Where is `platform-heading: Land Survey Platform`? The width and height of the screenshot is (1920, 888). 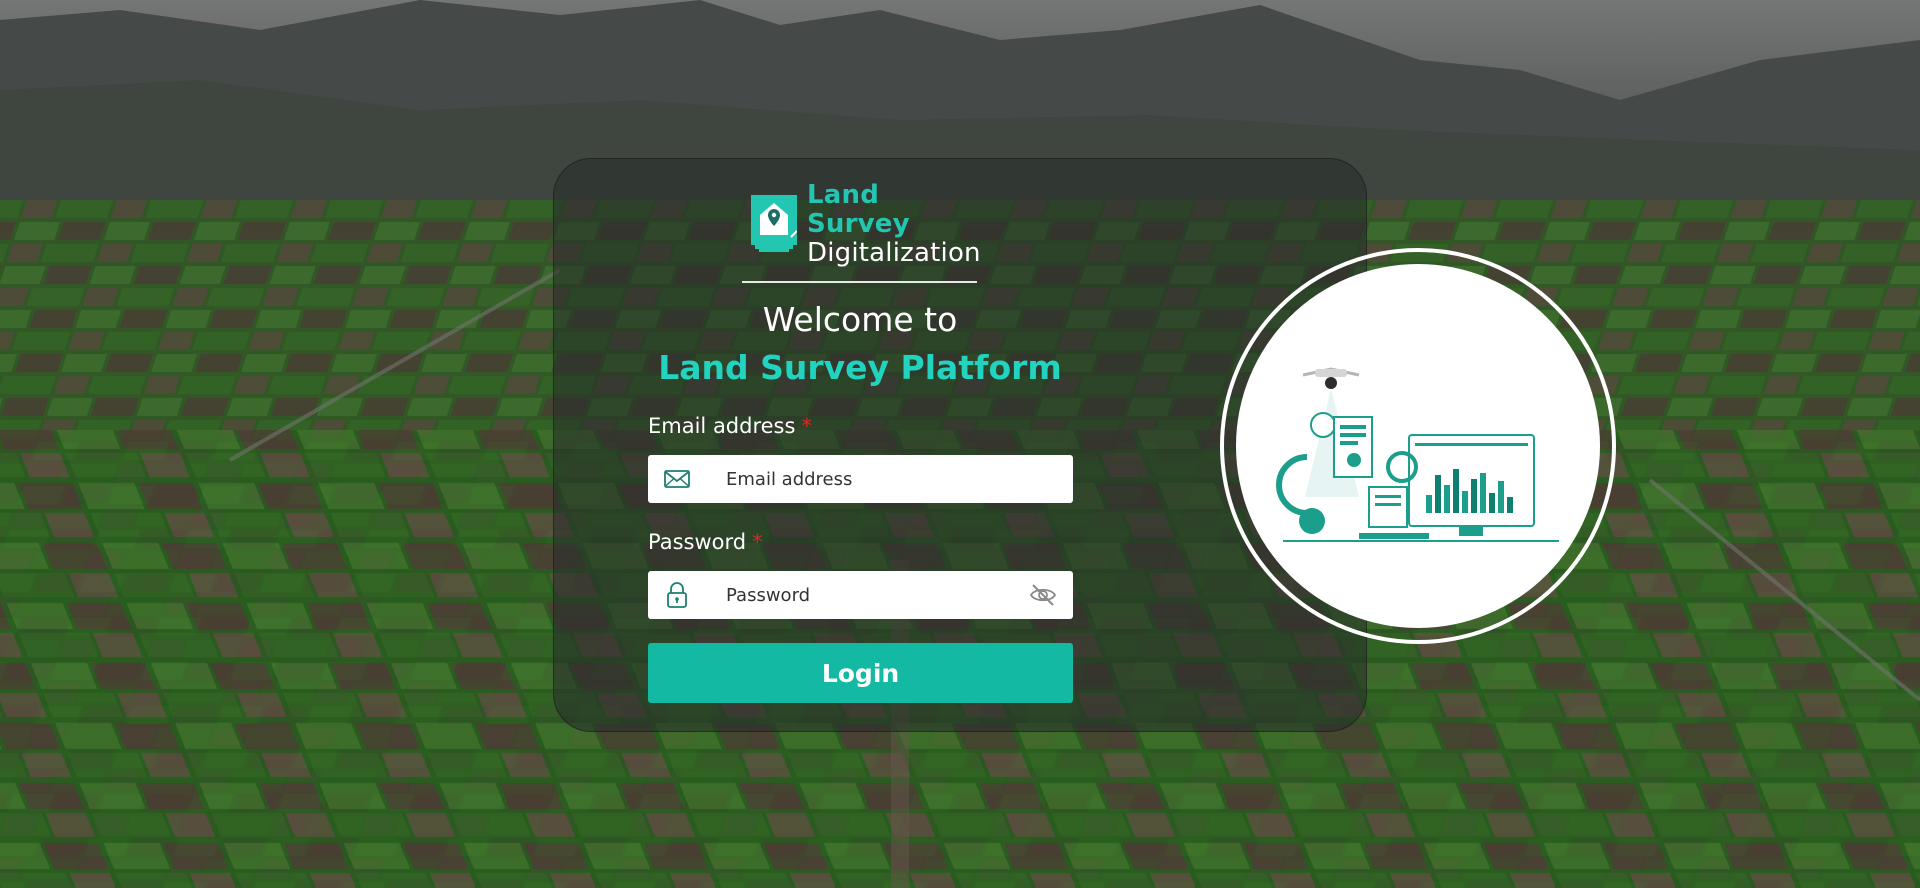 platform-heading: Land Survey Platform is located at coordinates (860, 367).